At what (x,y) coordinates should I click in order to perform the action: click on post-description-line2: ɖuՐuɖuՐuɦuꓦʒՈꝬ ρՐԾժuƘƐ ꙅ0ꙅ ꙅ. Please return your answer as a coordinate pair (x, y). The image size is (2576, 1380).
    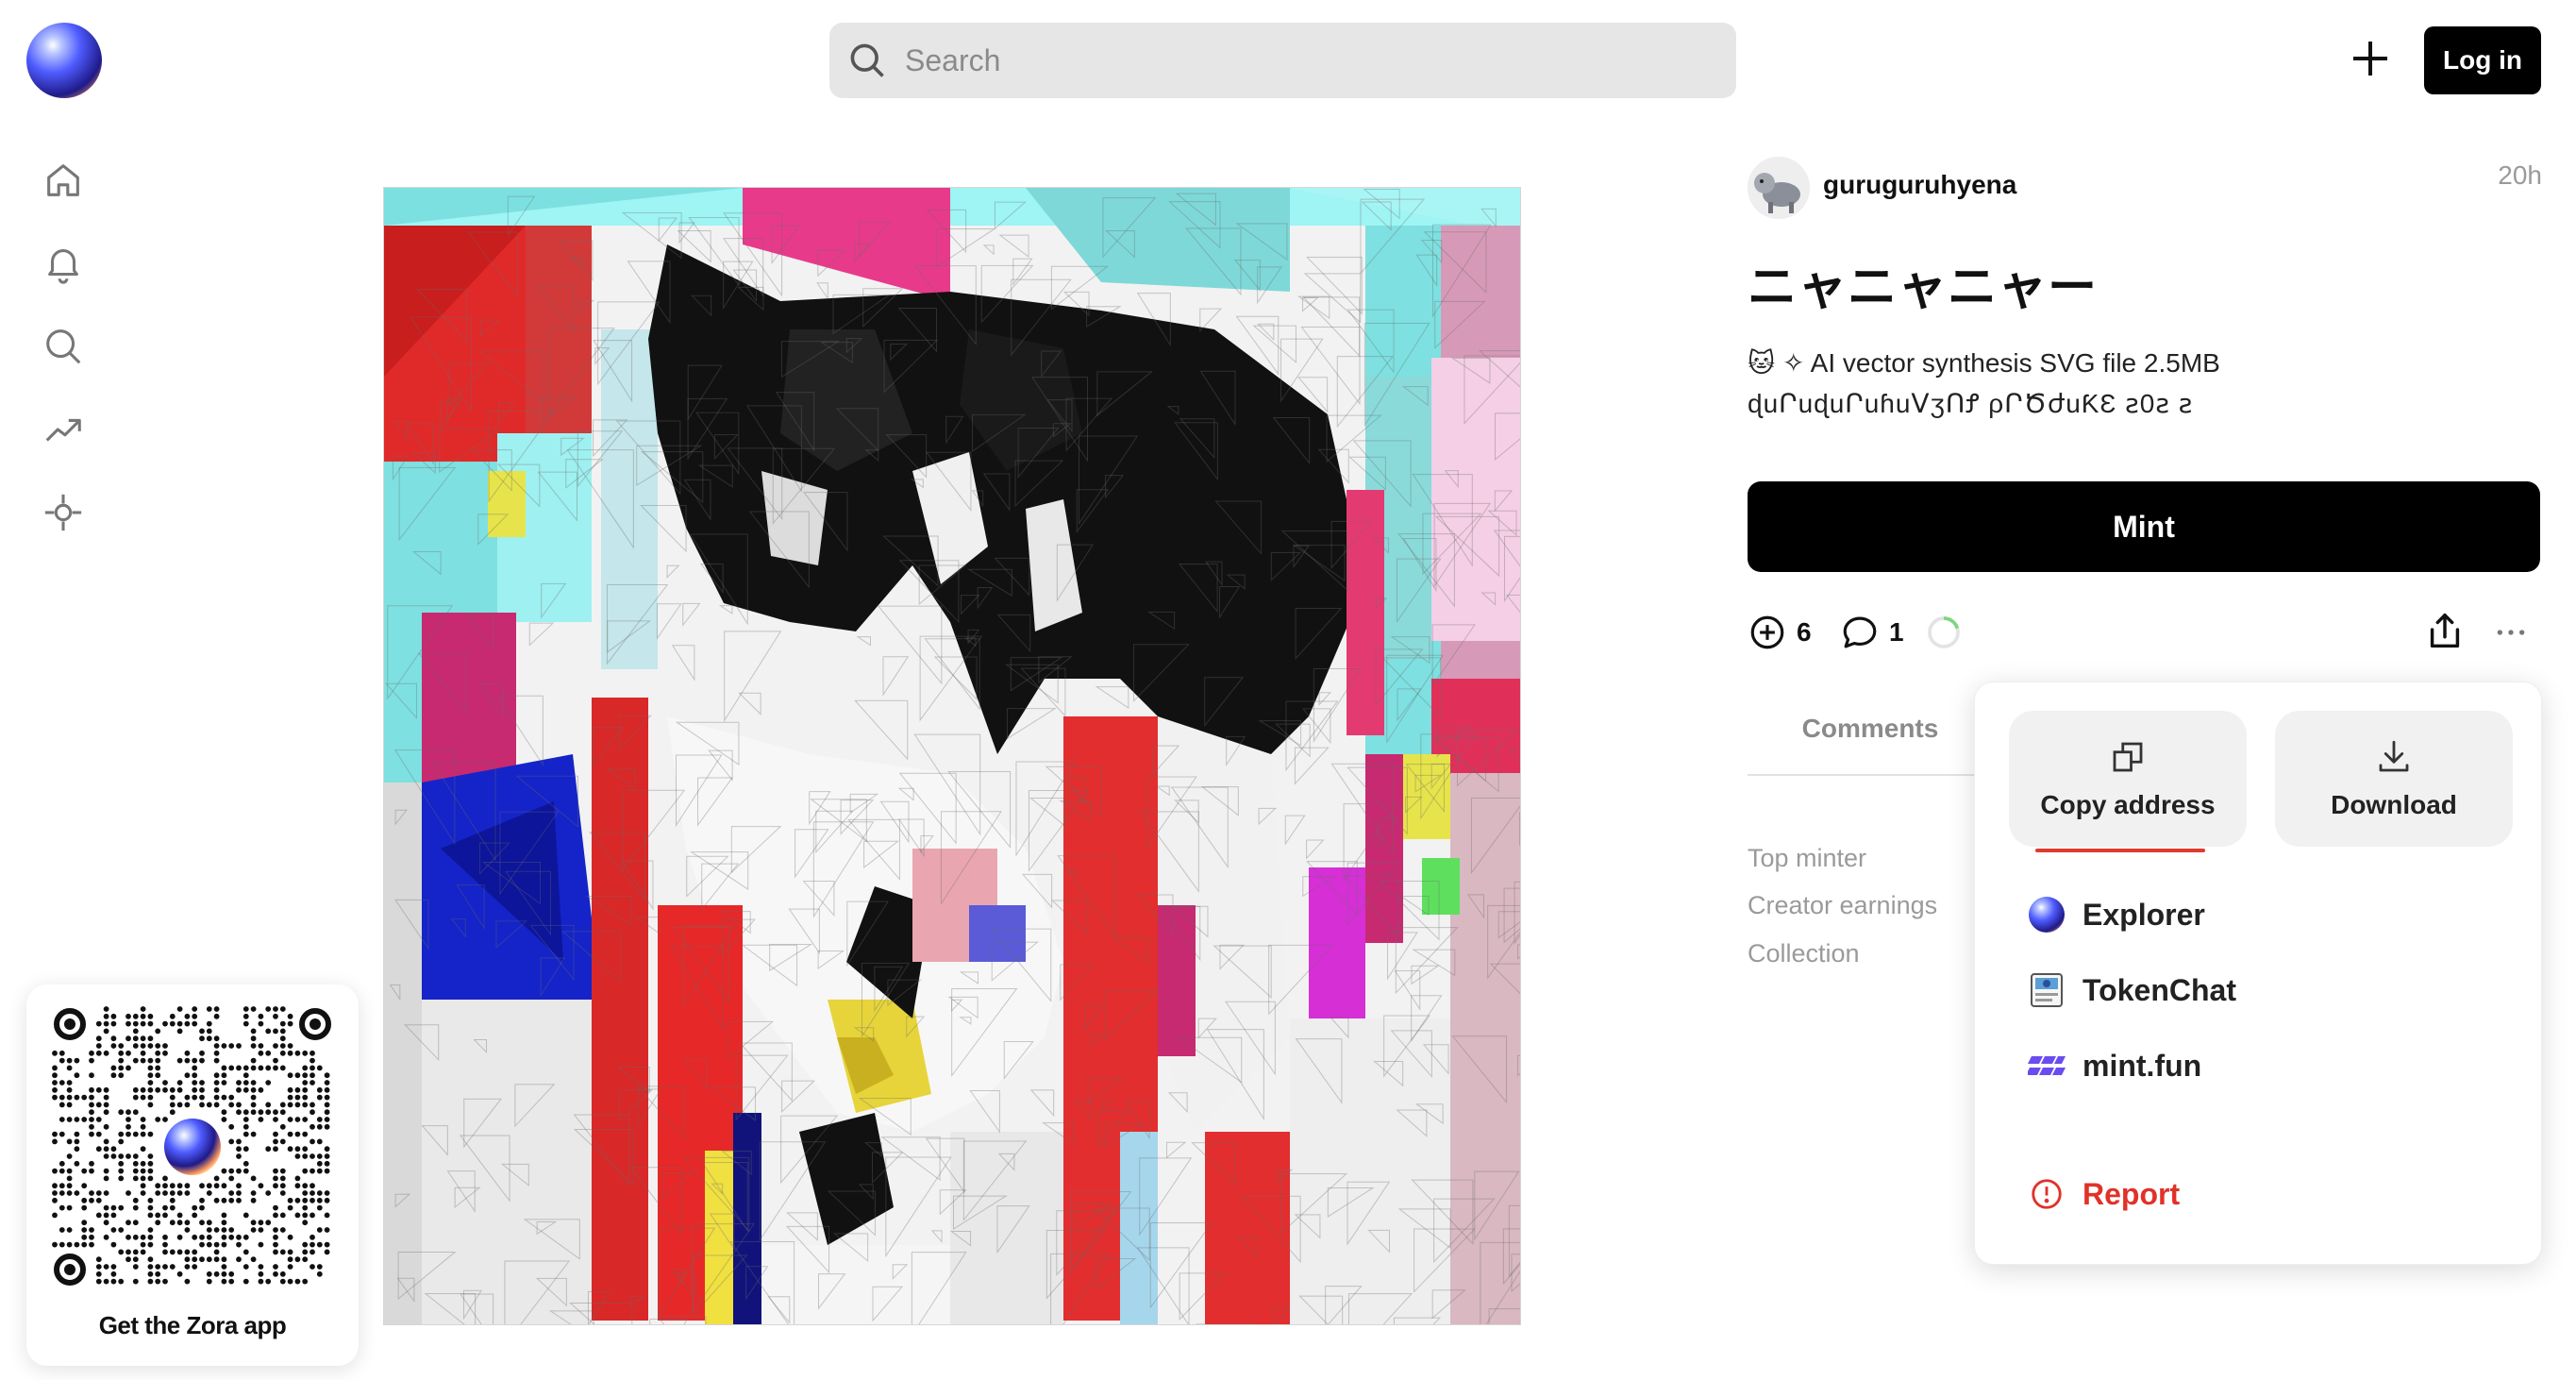
    Looking at the image, I should click on (1971, 403).